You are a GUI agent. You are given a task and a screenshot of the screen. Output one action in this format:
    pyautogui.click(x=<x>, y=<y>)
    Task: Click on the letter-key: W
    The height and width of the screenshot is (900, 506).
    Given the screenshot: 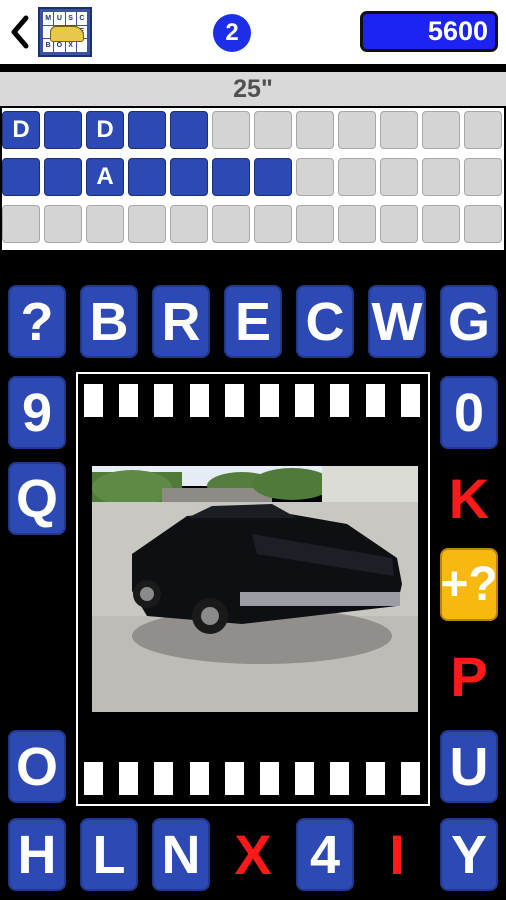 What is the action you would take?
    pyautogui.click(x=397, y=321)
    